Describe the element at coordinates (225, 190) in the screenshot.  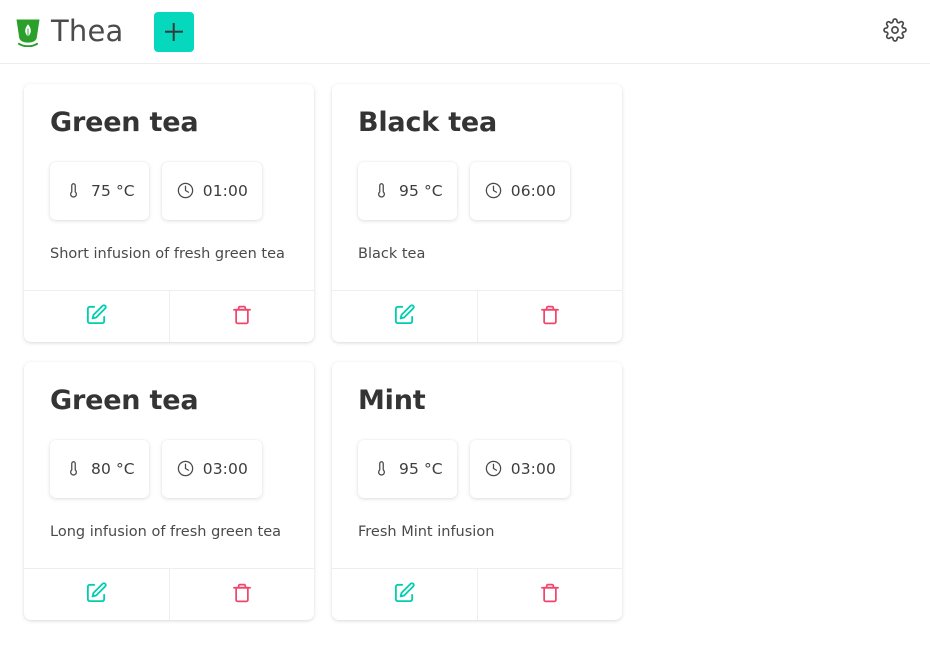
I see `time-value: 01:00` at that location.